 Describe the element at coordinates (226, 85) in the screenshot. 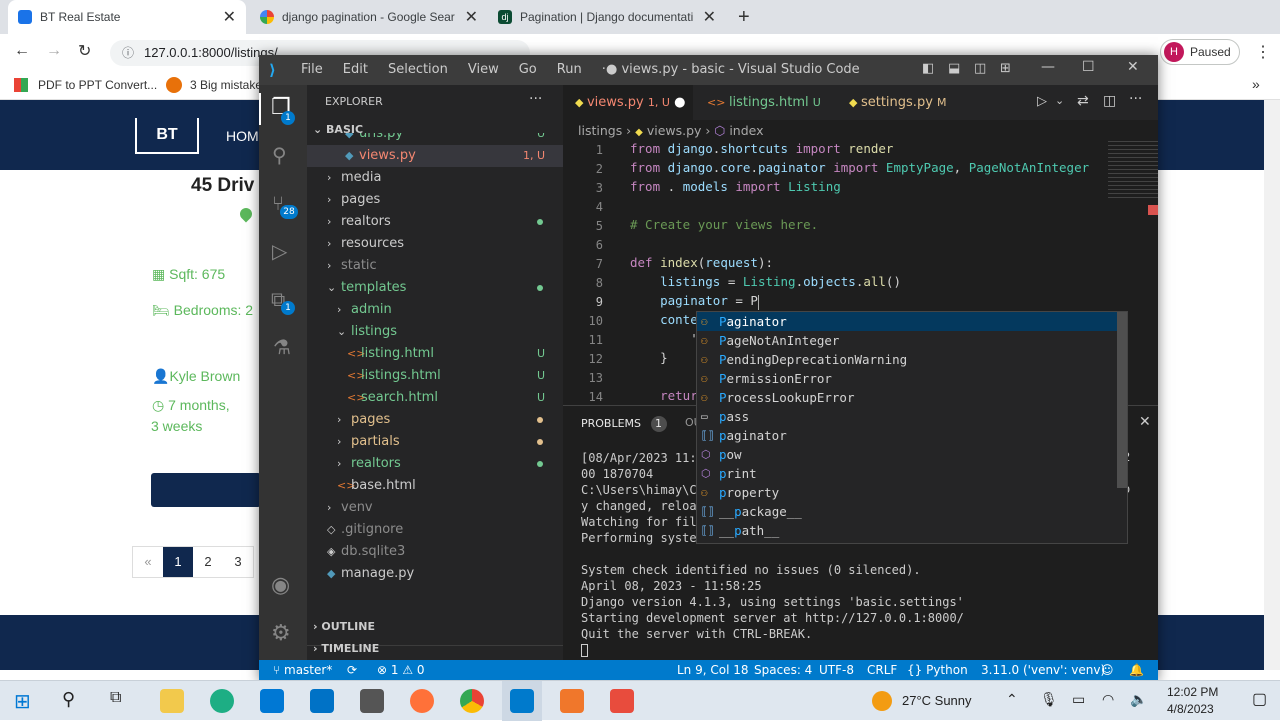

I see `bookmark-3-big-mistake: 3 Big mistake` at that location.